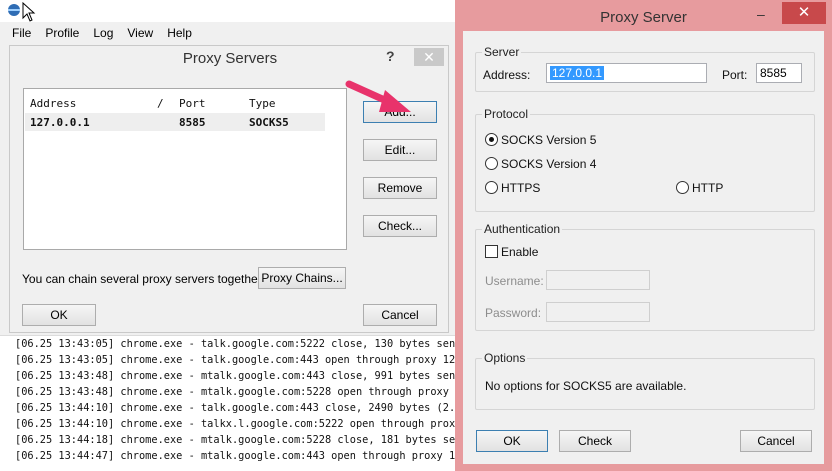 Image resolution: width=832 pixels, height=471 pixels. What do you see at coordinates (598, 312) in the screenshot?
I see `password-input` at bounding box center [598, 312].